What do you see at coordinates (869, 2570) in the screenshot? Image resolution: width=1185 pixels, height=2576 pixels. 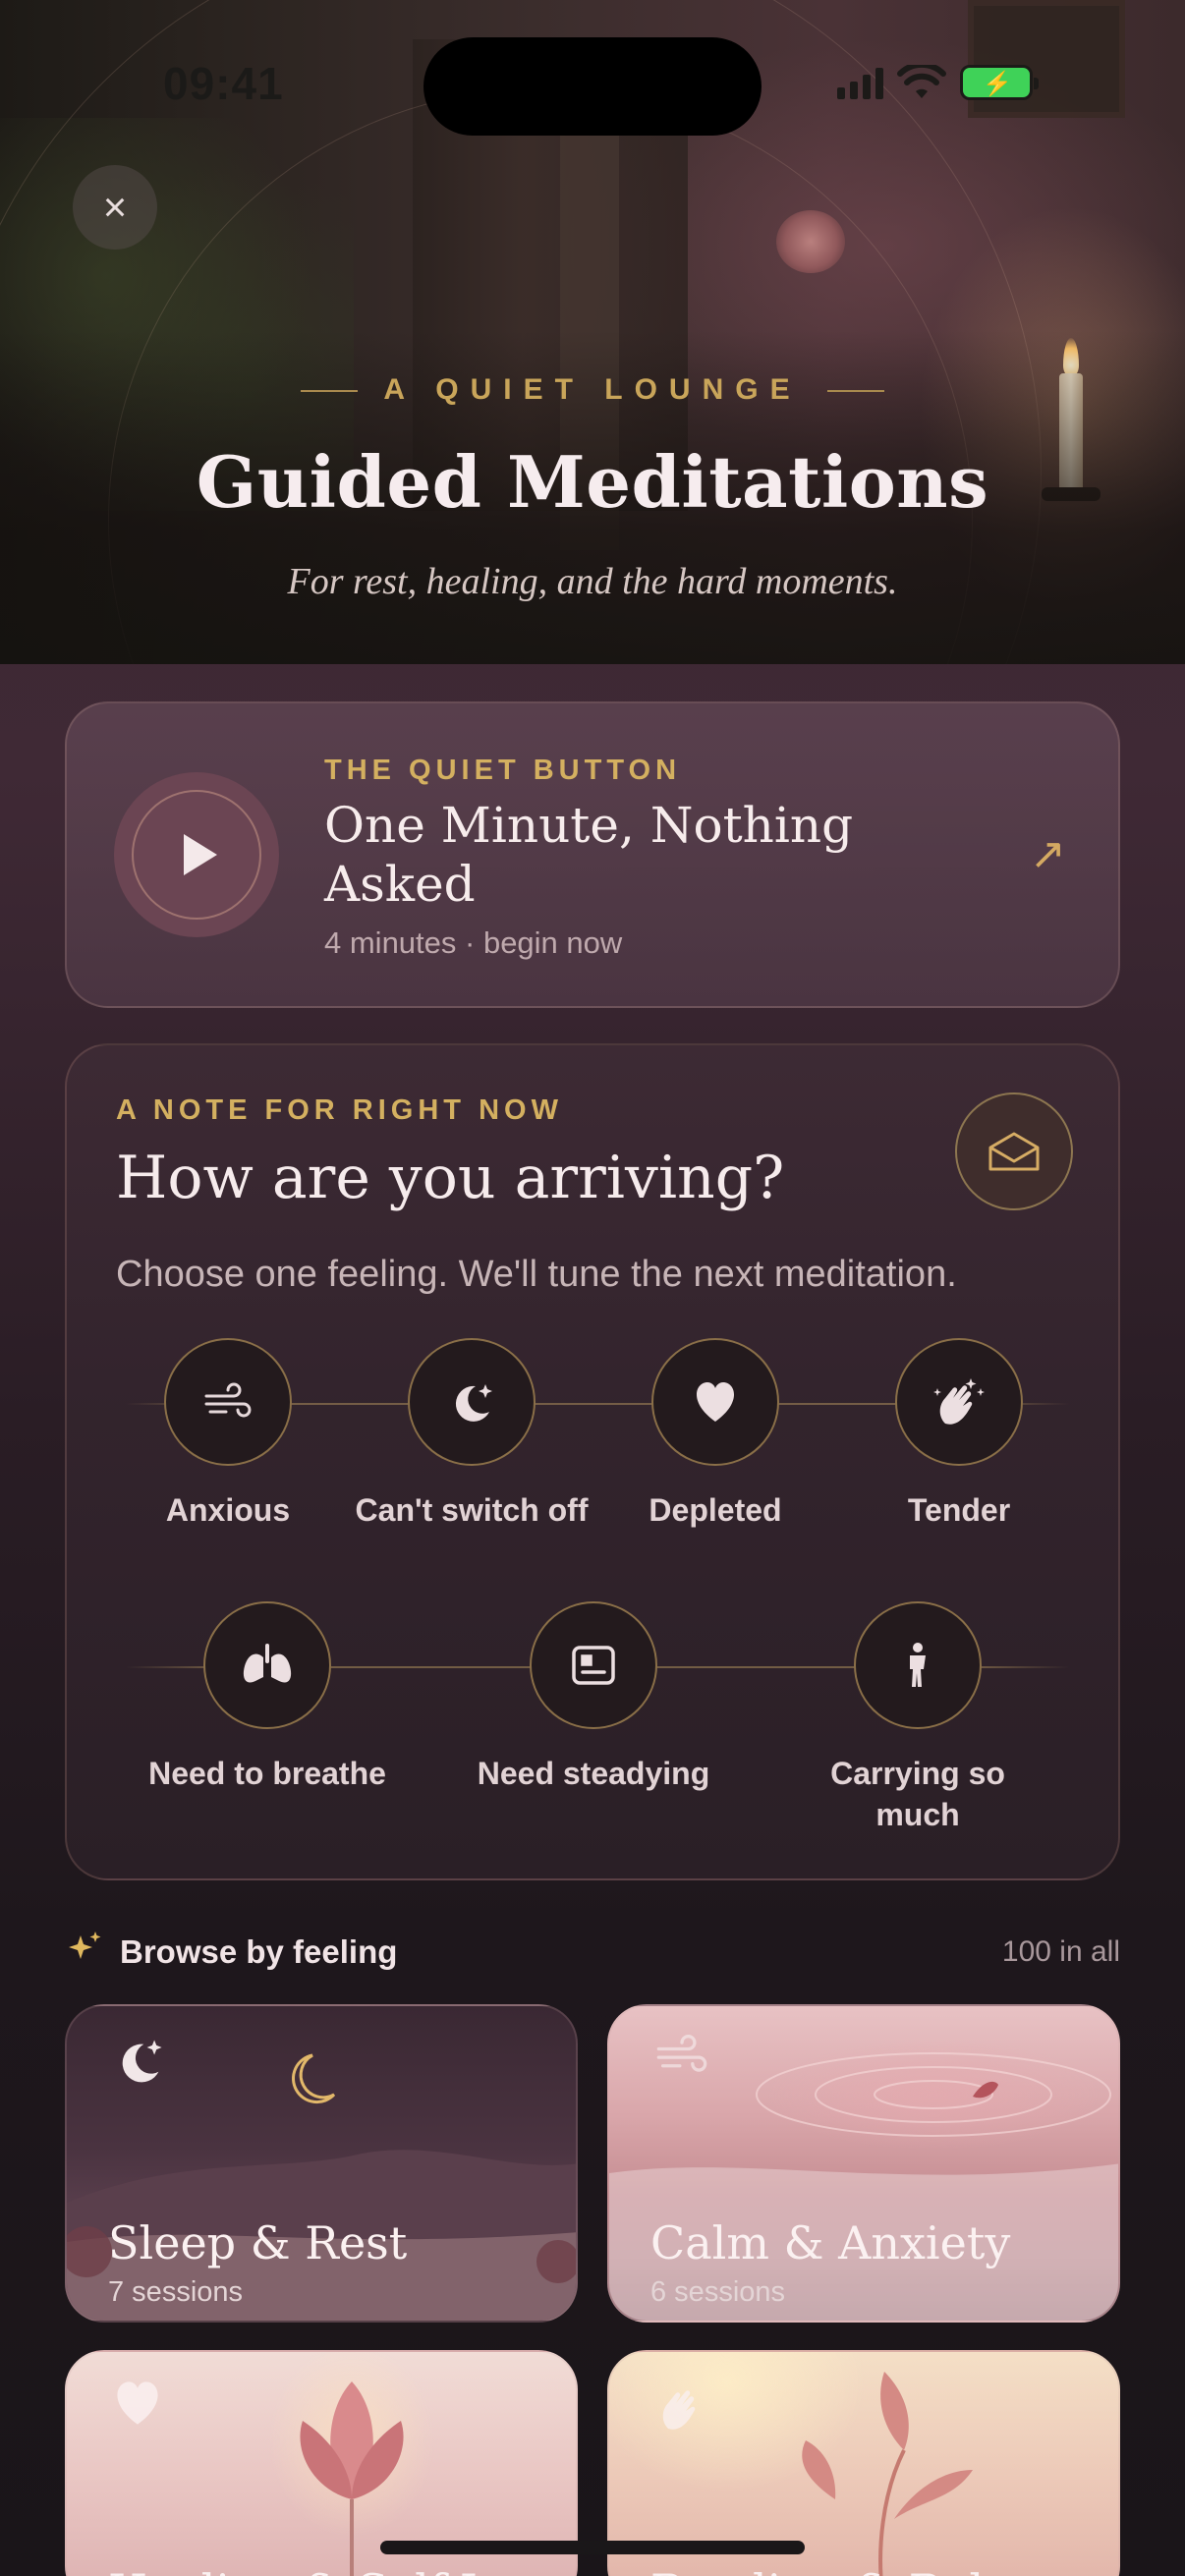 I see `tile-name: Reading & Release` at bounding box center [869, 2570].